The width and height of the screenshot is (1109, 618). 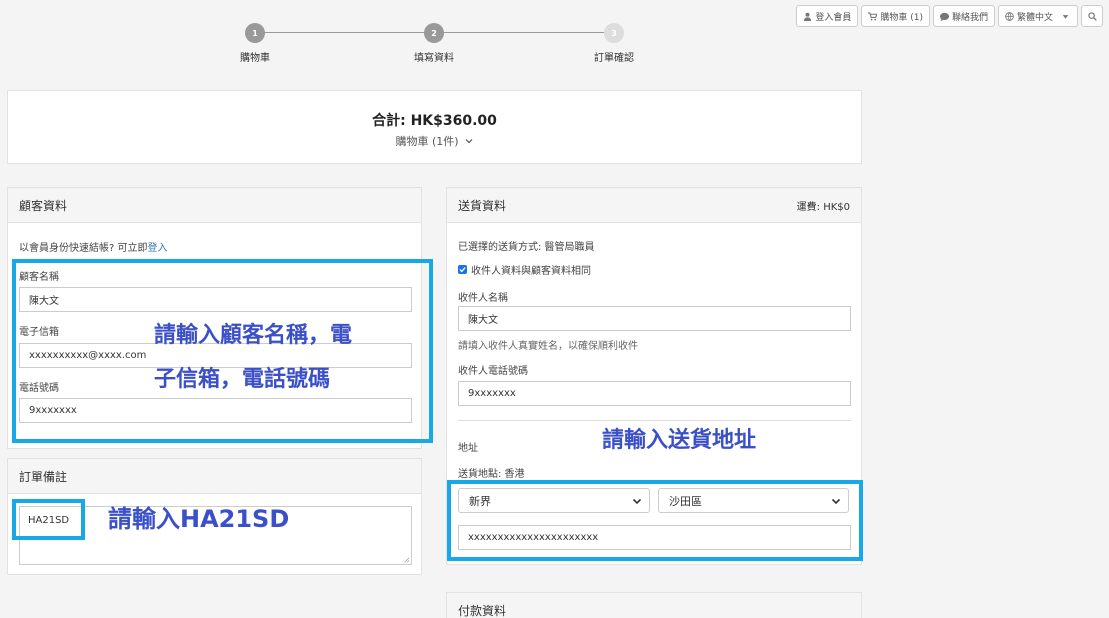 I want to click on cart-icon, so click(x=873, y=16).